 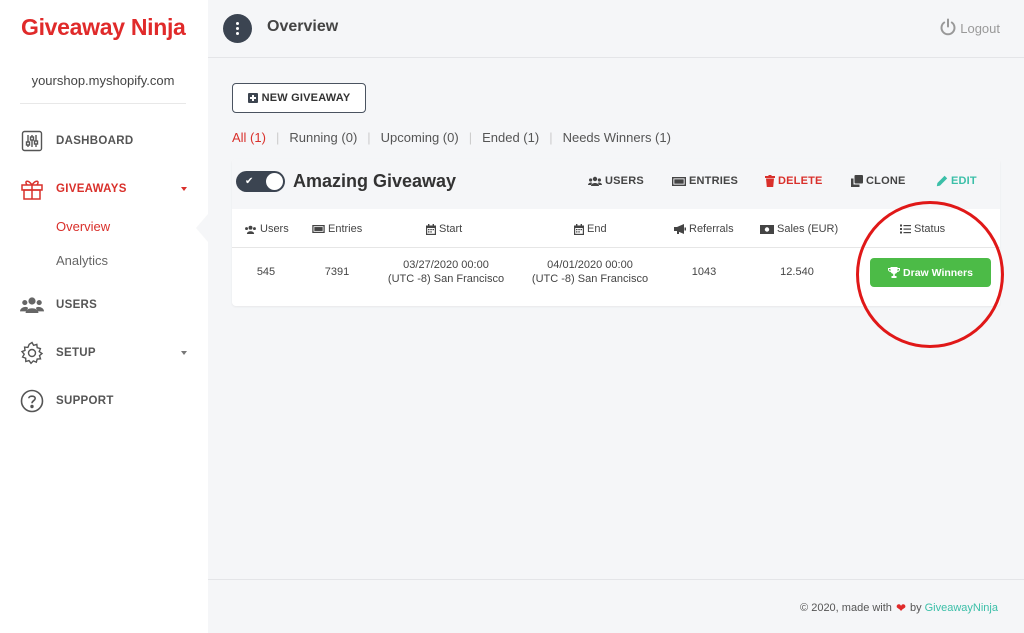 What do you see at coordinates (961, 608) in the screenshot?
I see `footer-brand-link: GiveawayNinja` at bounding box center [961, 608].